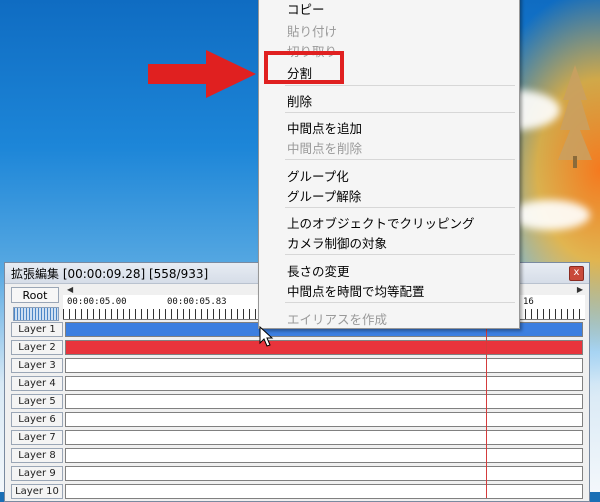  I want to click on timecode-label: 16, so click(528, 302).